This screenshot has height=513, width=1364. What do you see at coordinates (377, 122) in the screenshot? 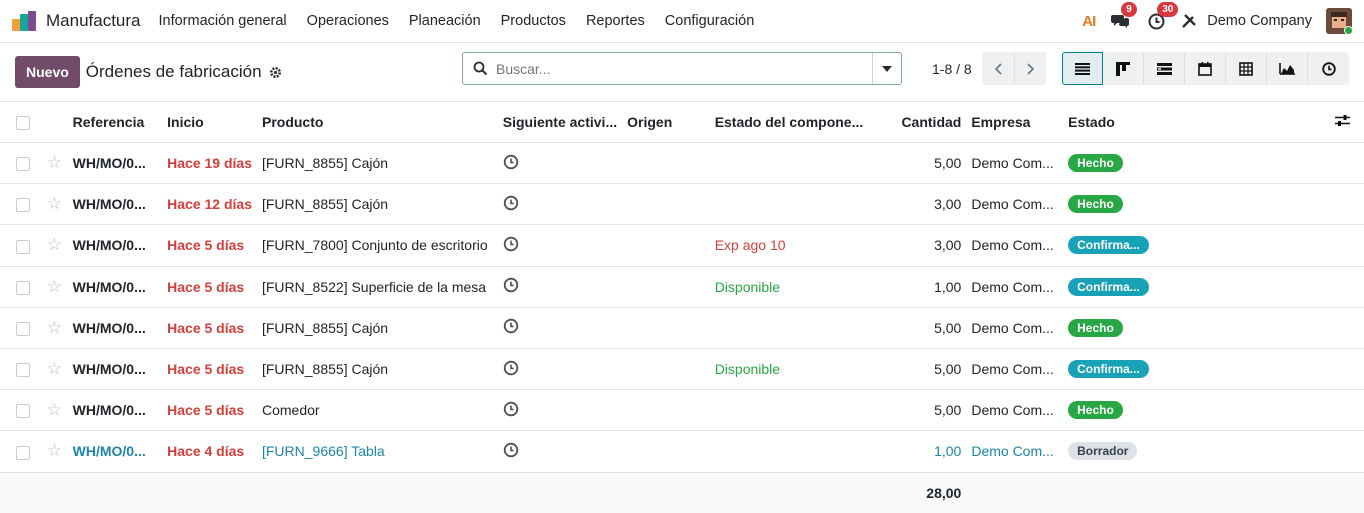
I see `column-product: Producto` at bounding box center [377, 122].